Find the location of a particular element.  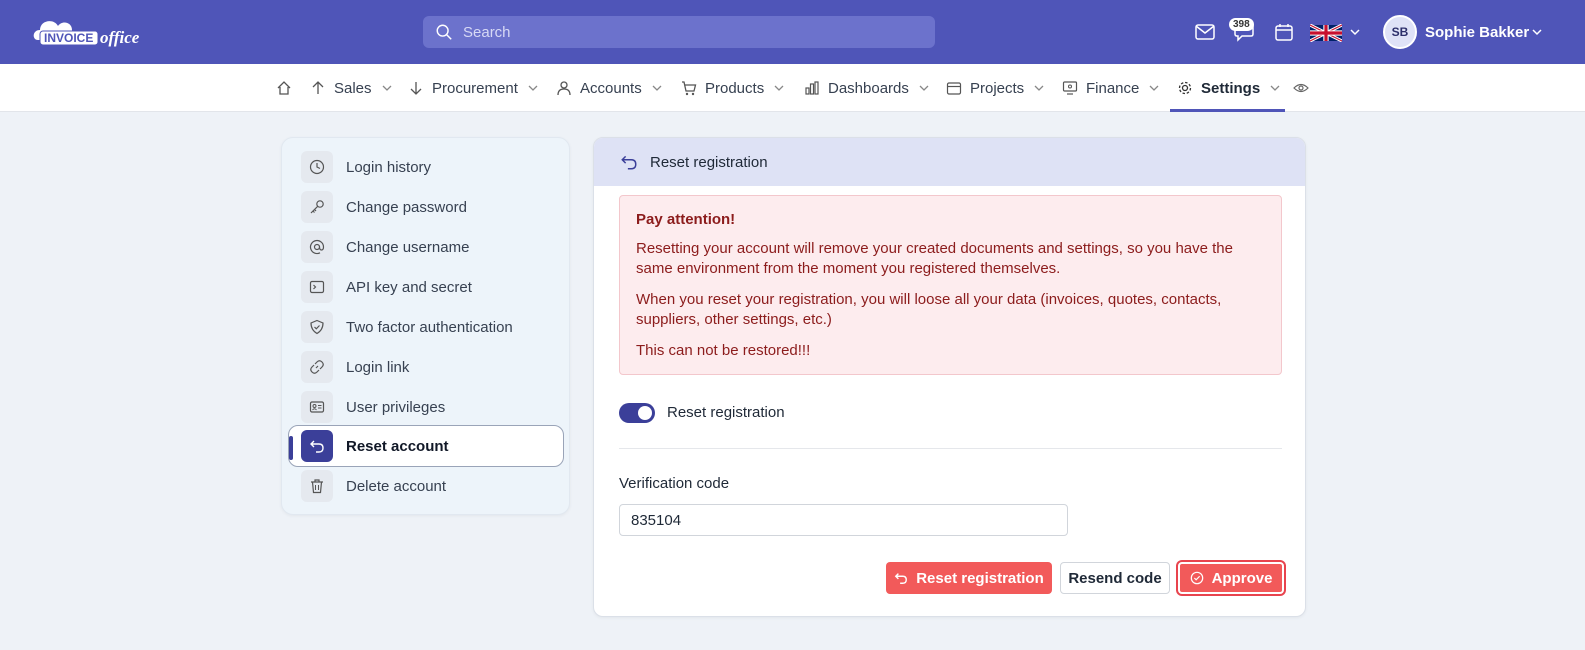

sidebar-item-two-factor: Two factor authentication is located at coordinates (426, 327).